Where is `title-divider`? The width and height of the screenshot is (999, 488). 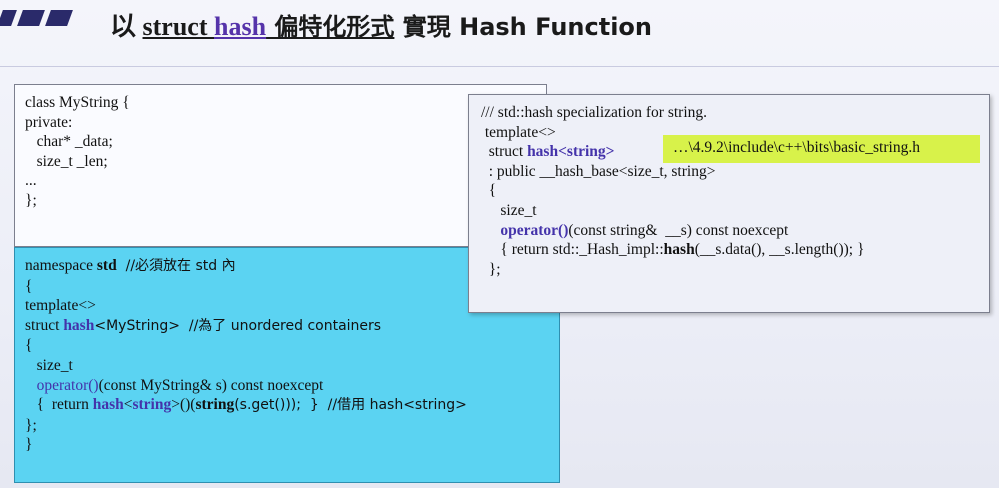 title-divider is located at coordinates (499, 66).